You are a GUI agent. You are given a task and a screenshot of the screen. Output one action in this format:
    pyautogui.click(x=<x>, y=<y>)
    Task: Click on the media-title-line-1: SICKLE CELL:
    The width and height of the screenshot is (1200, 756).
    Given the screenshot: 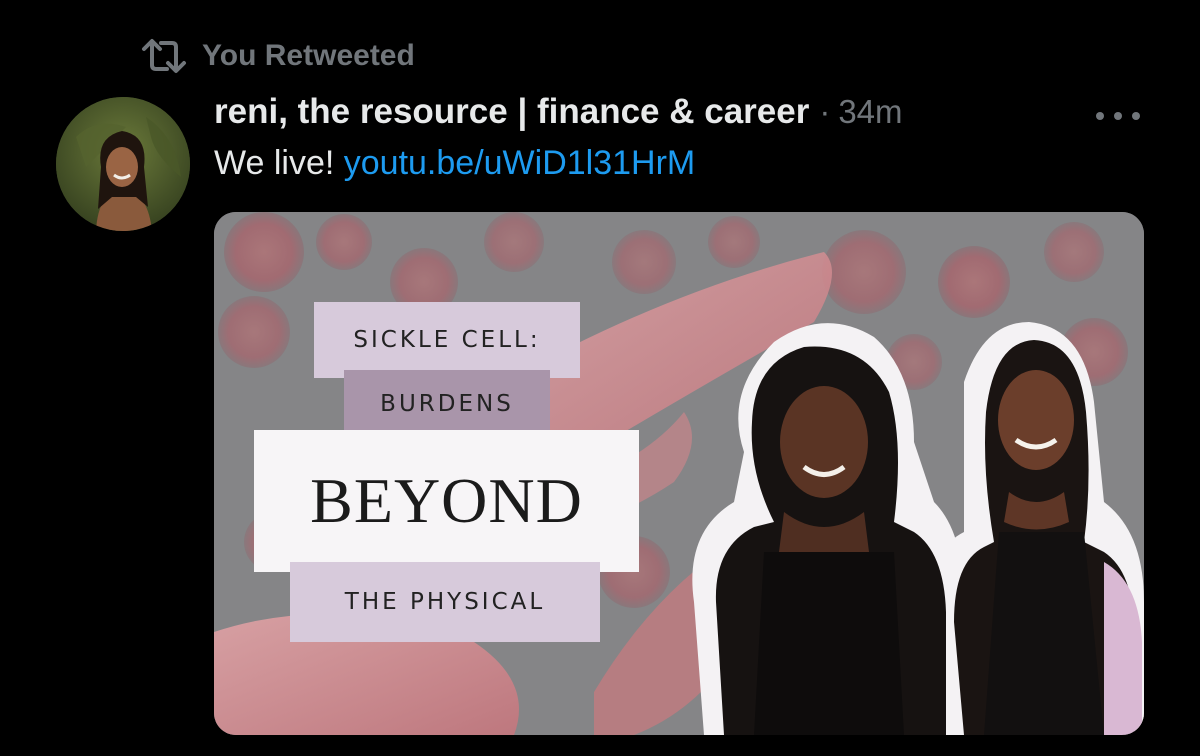 What is the action you would take?
    pyautogui.click(x=447, y=340)
    